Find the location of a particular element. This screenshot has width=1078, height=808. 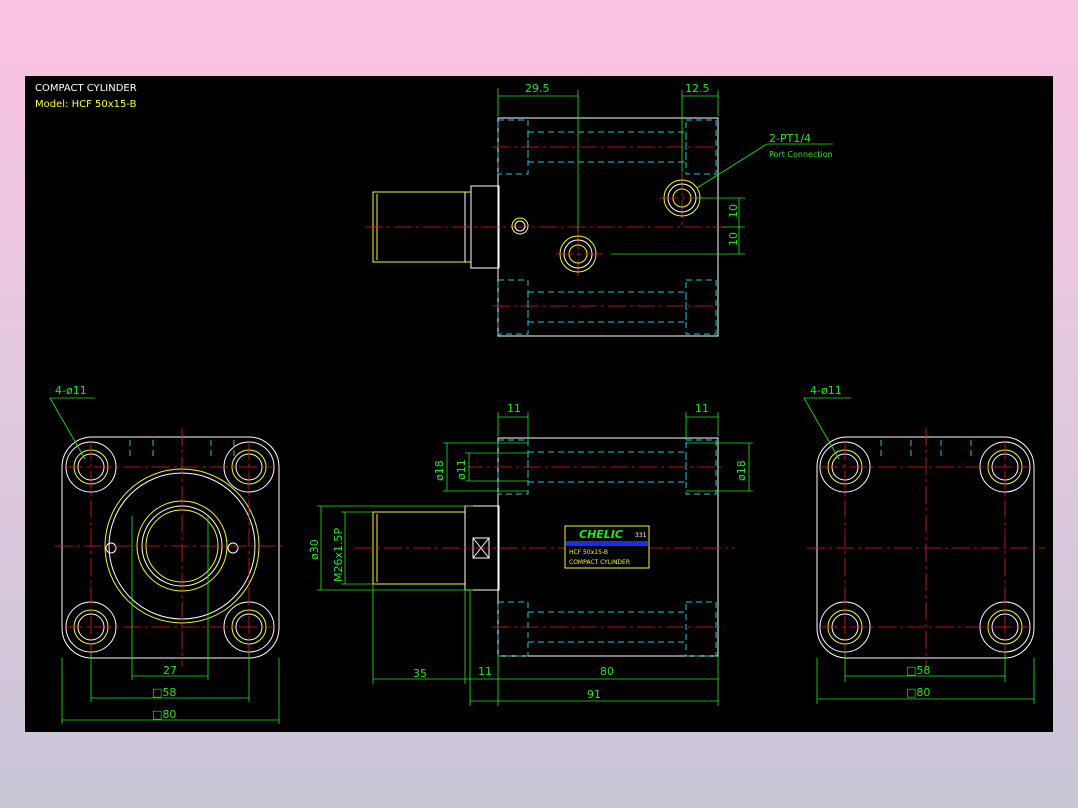

dim-port-b: 10 is located at coordinates (733, 239).